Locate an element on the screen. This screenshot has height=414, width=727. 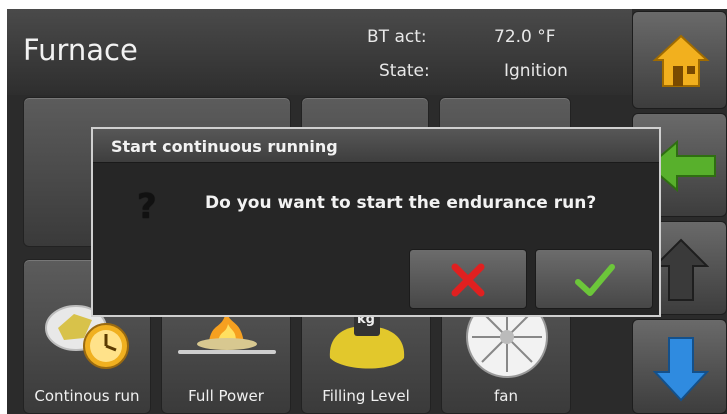
tile-label: Filling Level is located at coordinates (366, 396).